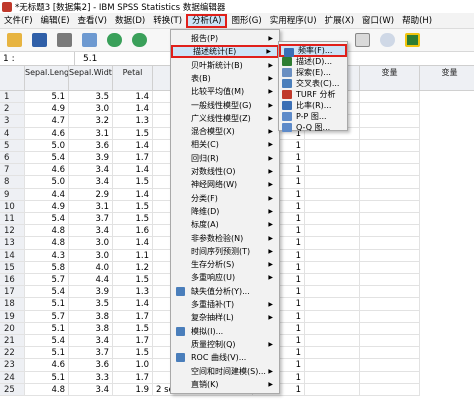 This screenshot has height=411, width=474. I want to click on table-cell: 3.7, so click(91, 353).